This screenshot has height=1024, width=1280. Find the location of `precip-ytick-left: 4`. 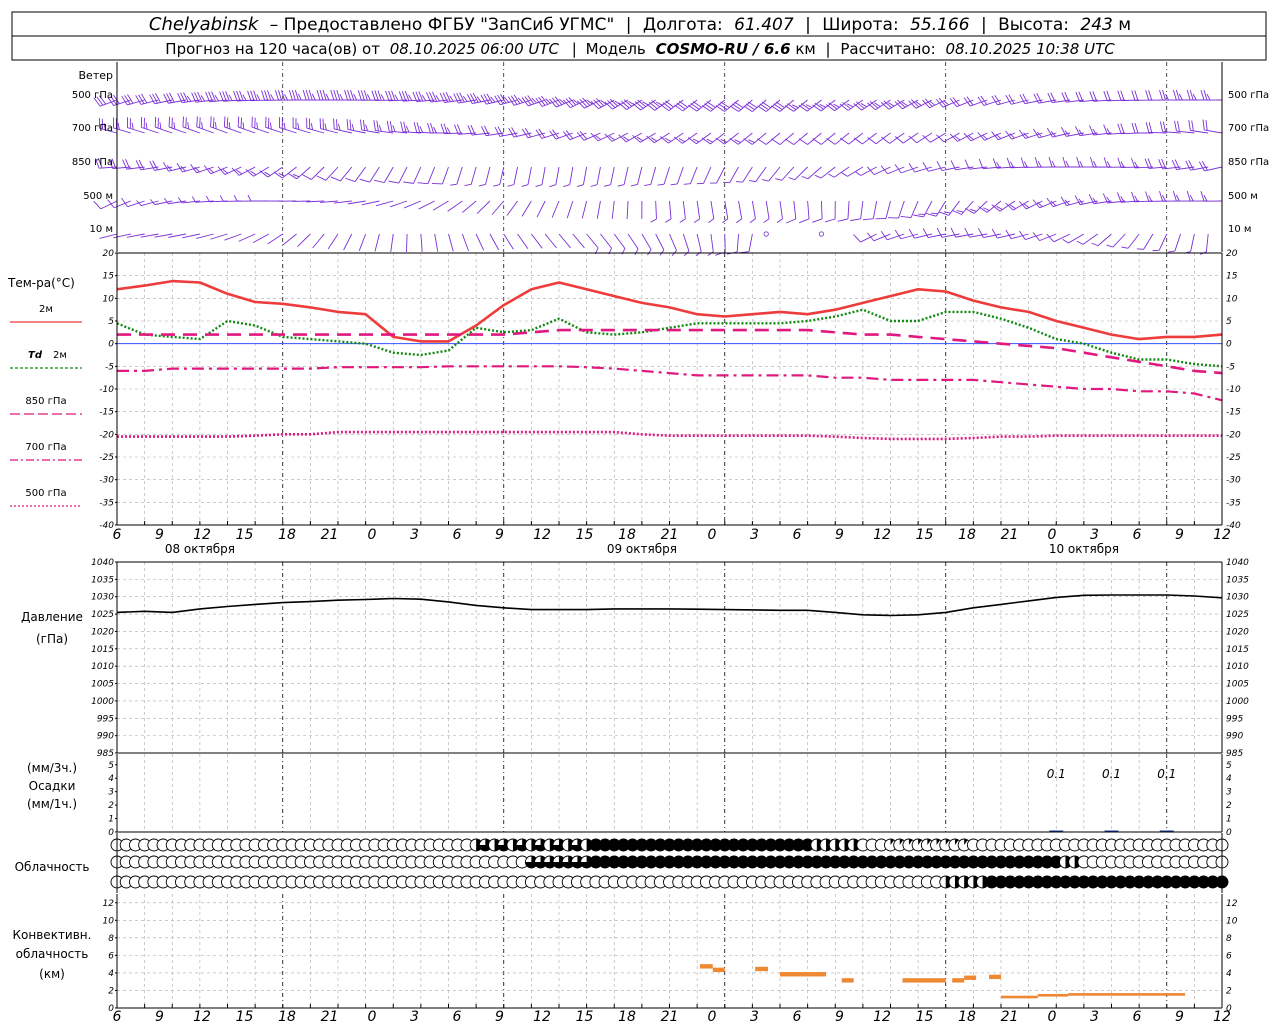

precip-ytick-left: 4 is located at coordinates (111, 779).